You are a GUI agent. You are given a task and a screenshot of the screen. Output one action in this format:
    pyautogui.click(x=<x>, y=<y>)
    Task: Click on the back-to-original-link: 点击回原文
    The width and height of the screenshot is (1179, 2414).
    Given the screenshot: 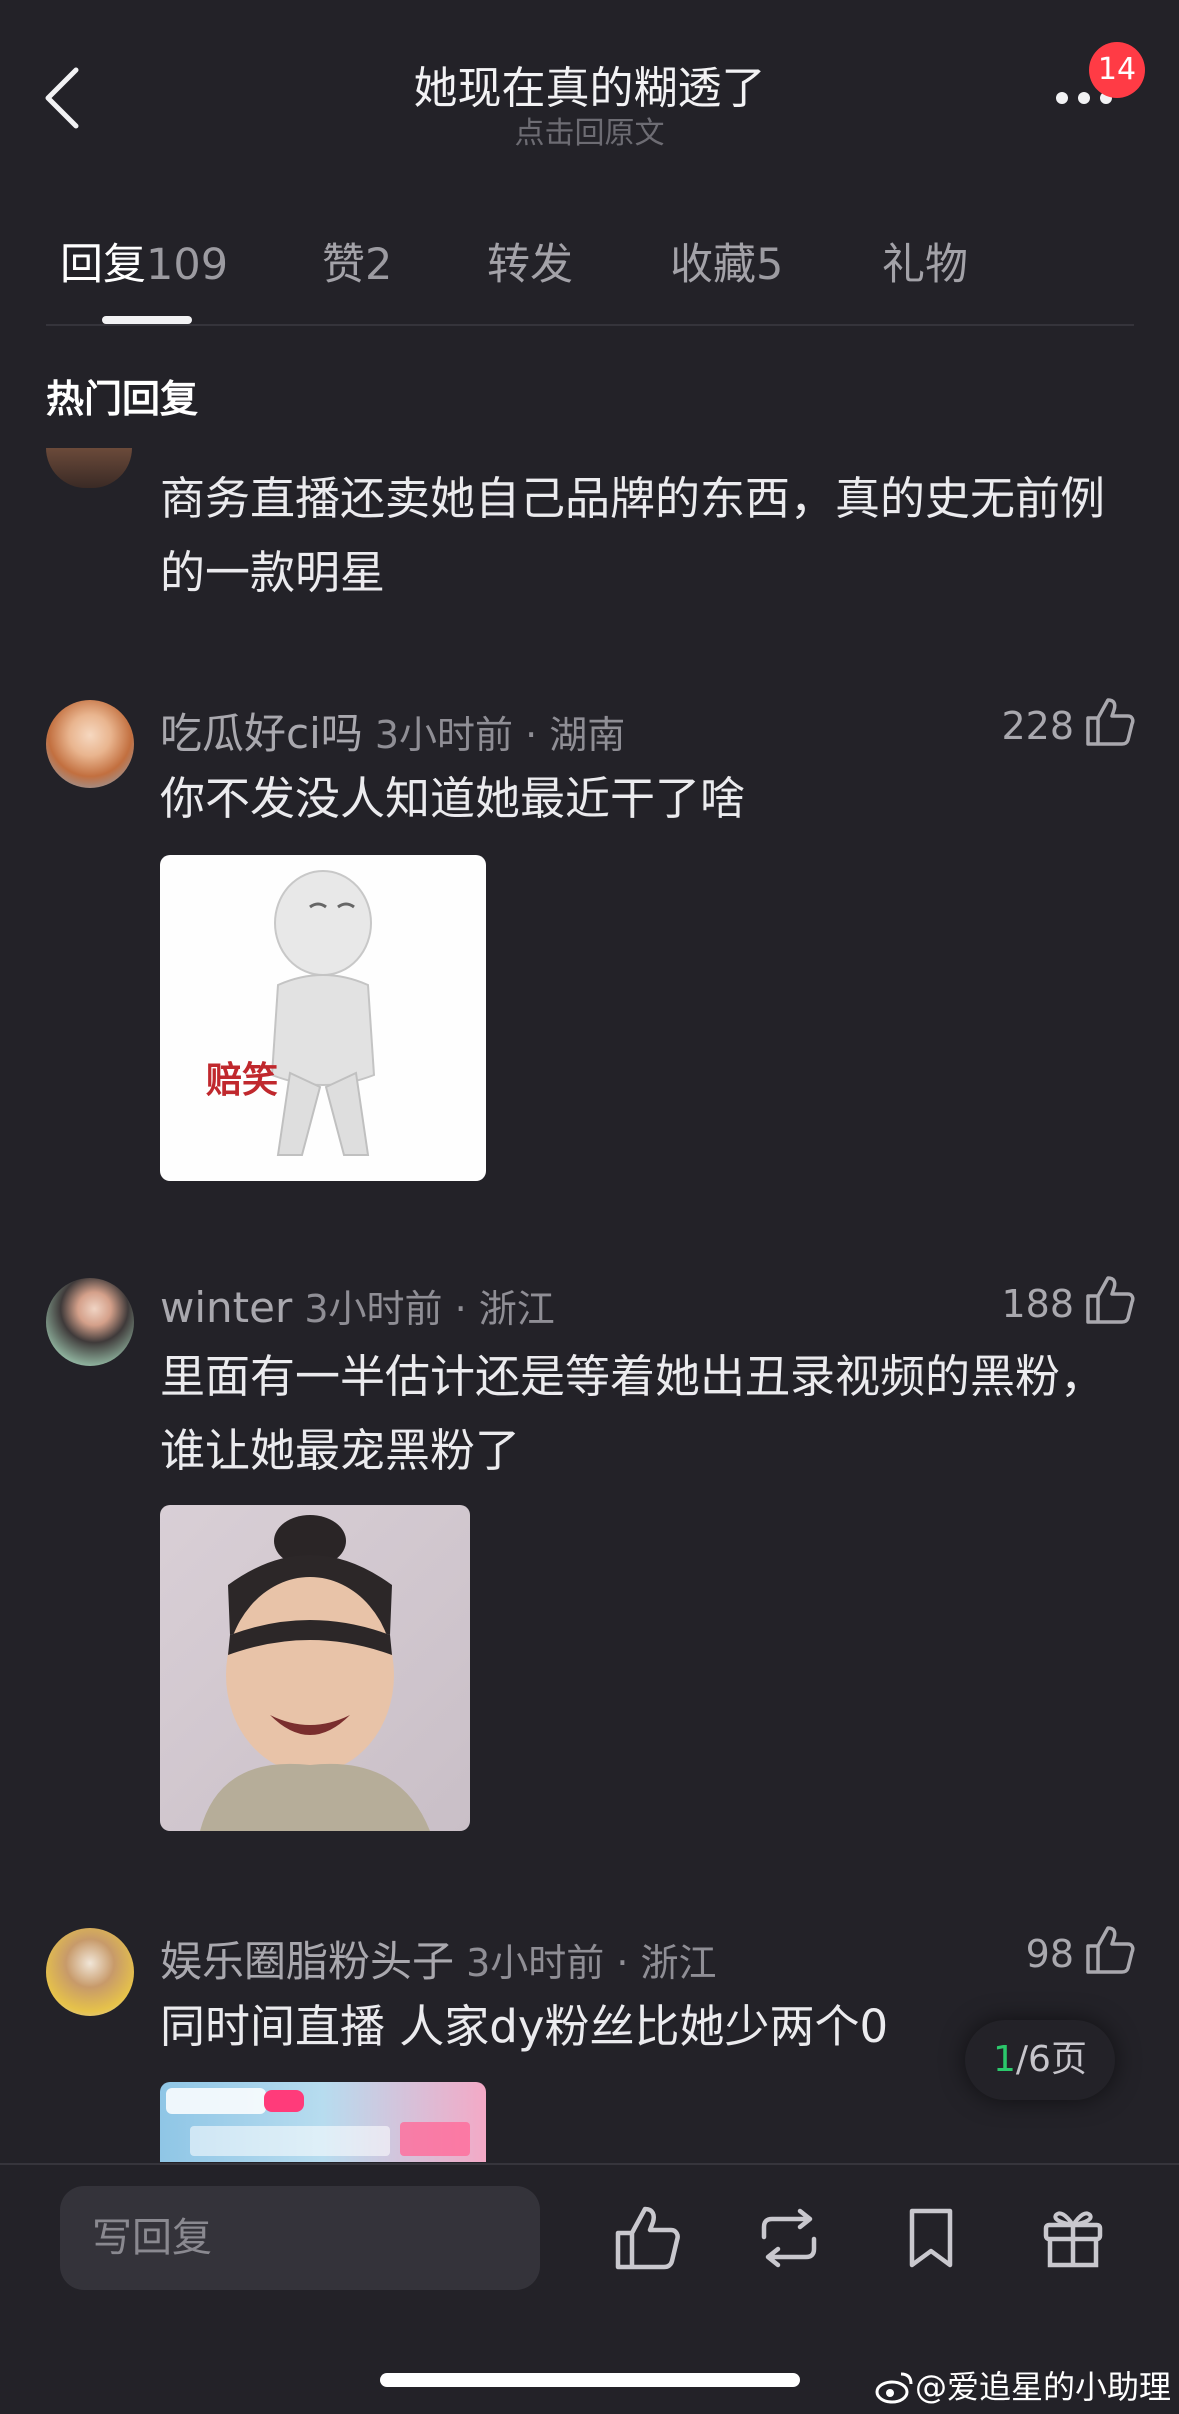 What is the action you would take?
    pyautogui.click(x=589, y=130)
    